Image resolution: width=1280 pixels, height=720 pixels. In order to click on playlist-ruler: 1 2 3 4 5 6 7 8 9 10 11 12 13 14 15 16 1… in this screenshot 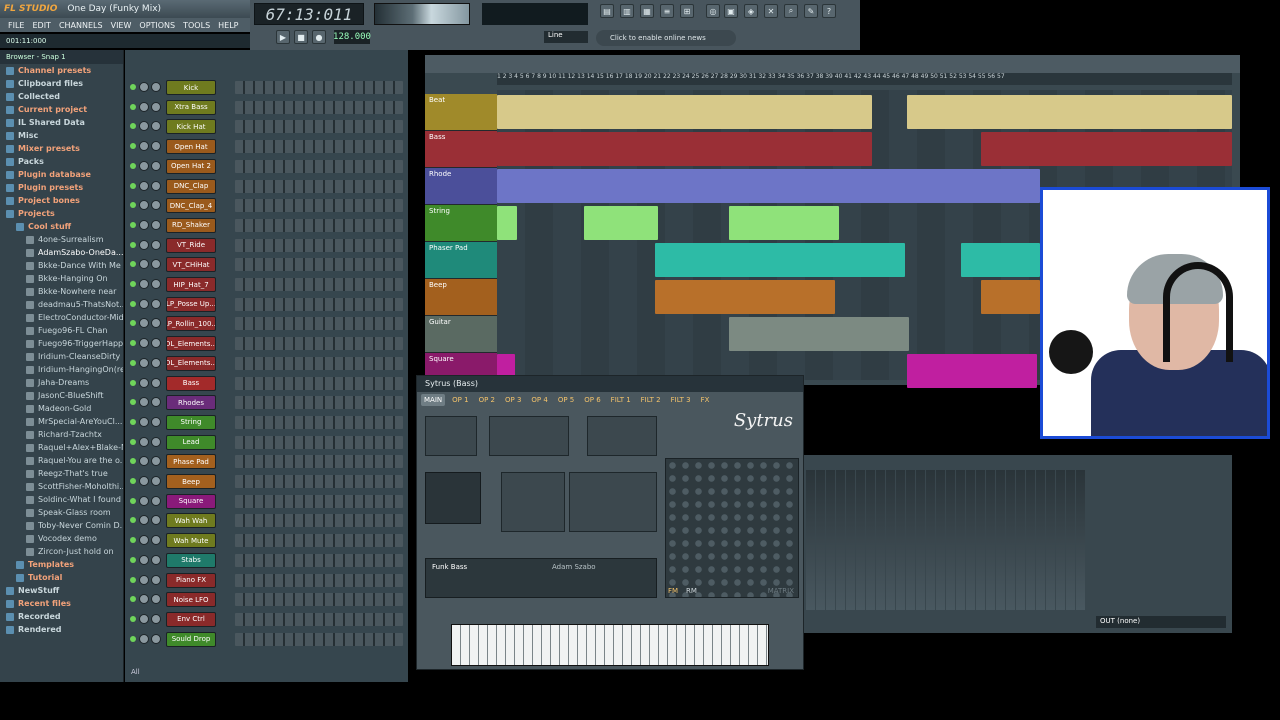, I will do `click(864, 79)`.